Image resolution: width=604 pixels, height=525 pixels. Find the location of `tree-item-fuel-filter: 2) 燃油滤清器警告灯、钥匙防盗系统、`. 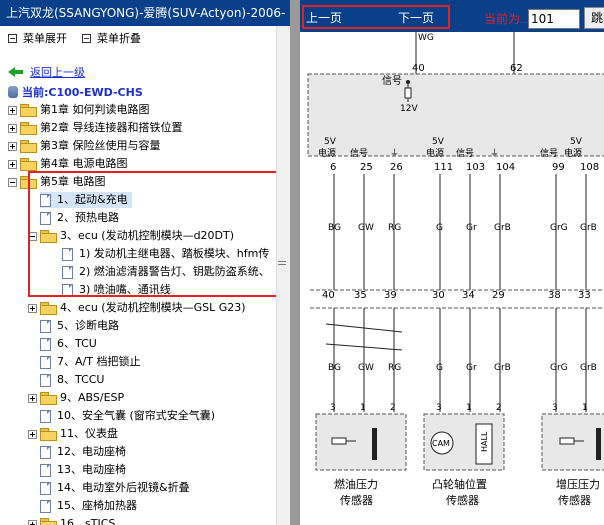

tree-item-fuel-filter: 2) 燃油滤清器警告灯、钥匙防盗系统、 is located at coordinates (166, 272).